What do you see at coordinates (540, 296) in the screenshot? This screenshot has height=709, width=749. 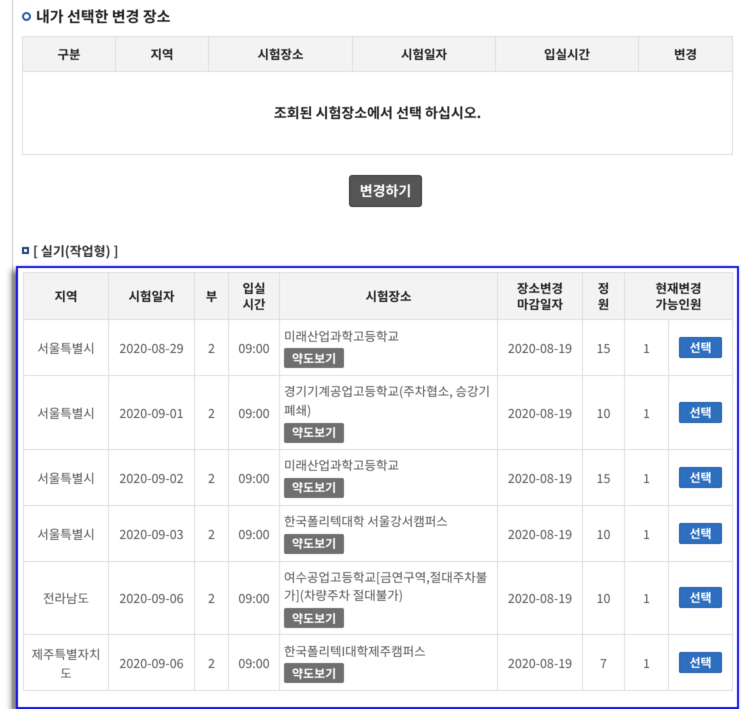 I see `column-header: 장소변경 마감일자` at bounding box center [540, 296].